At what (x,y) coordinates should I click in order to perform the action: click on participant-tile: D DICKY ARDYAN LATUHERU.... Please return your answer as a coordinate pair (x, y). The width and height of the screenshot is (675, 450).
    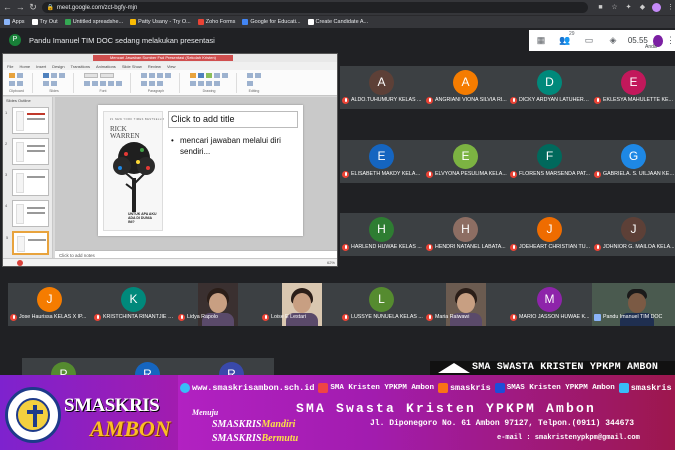
    Looking at the image, I should click on (550, 87).